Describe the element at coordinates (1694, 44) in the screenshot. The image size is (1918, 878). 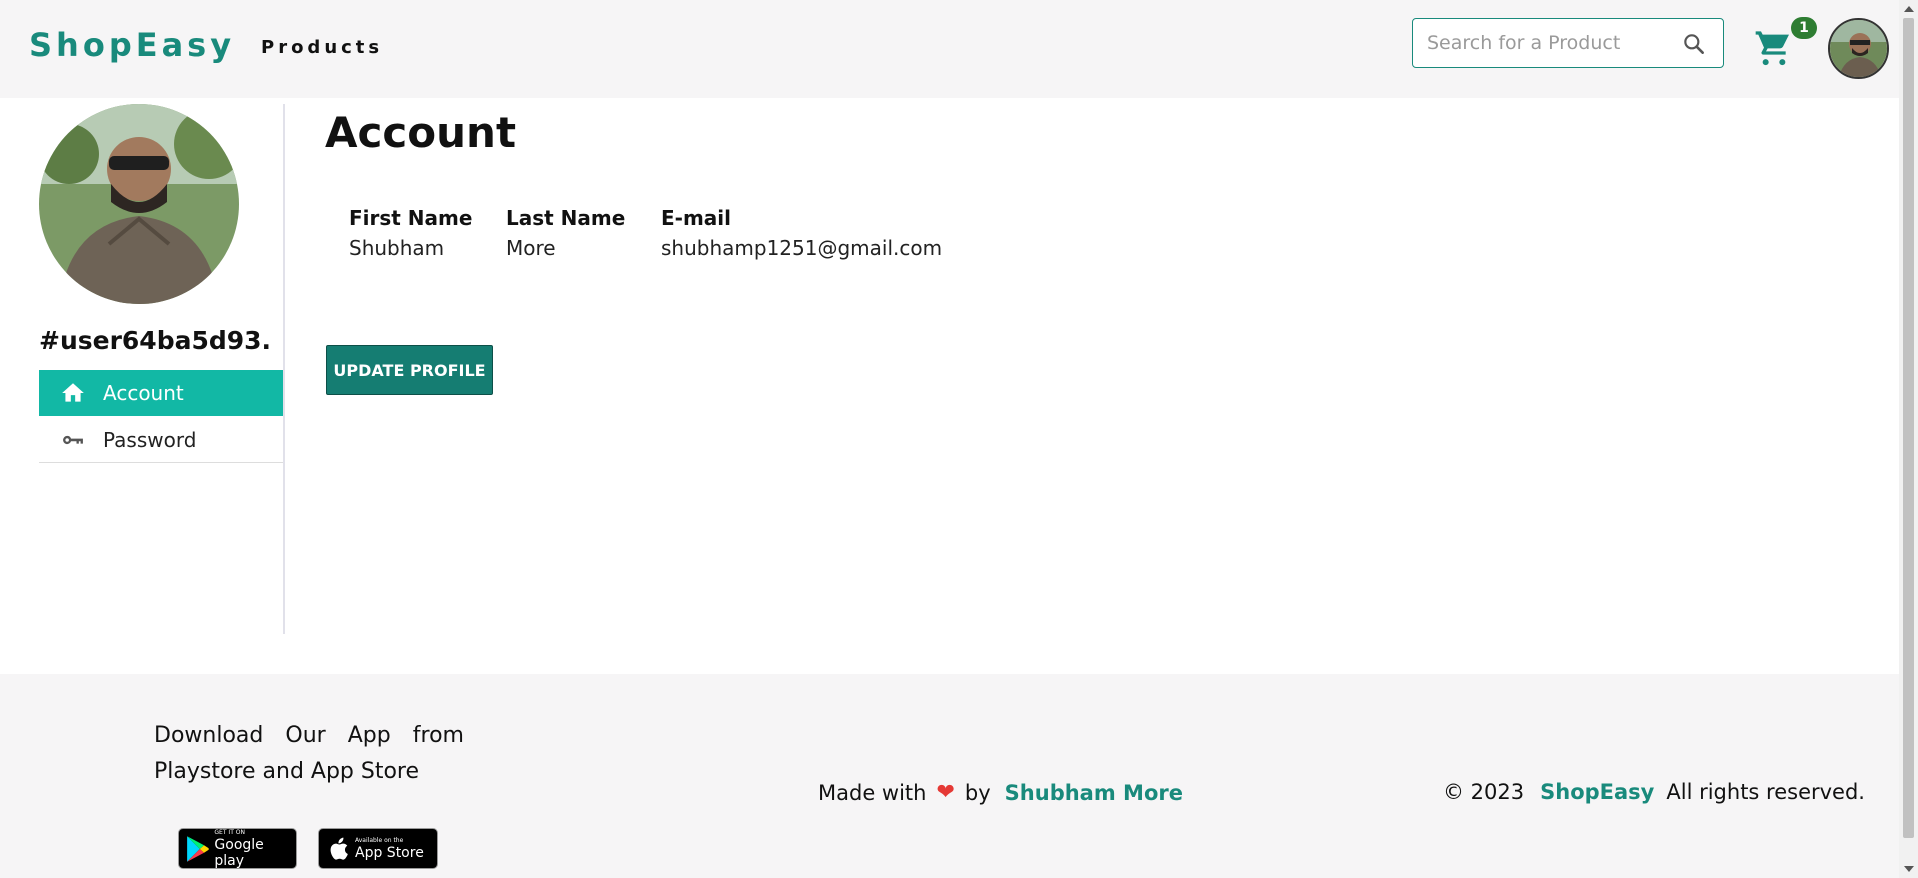
I see `search-icon` at that location.